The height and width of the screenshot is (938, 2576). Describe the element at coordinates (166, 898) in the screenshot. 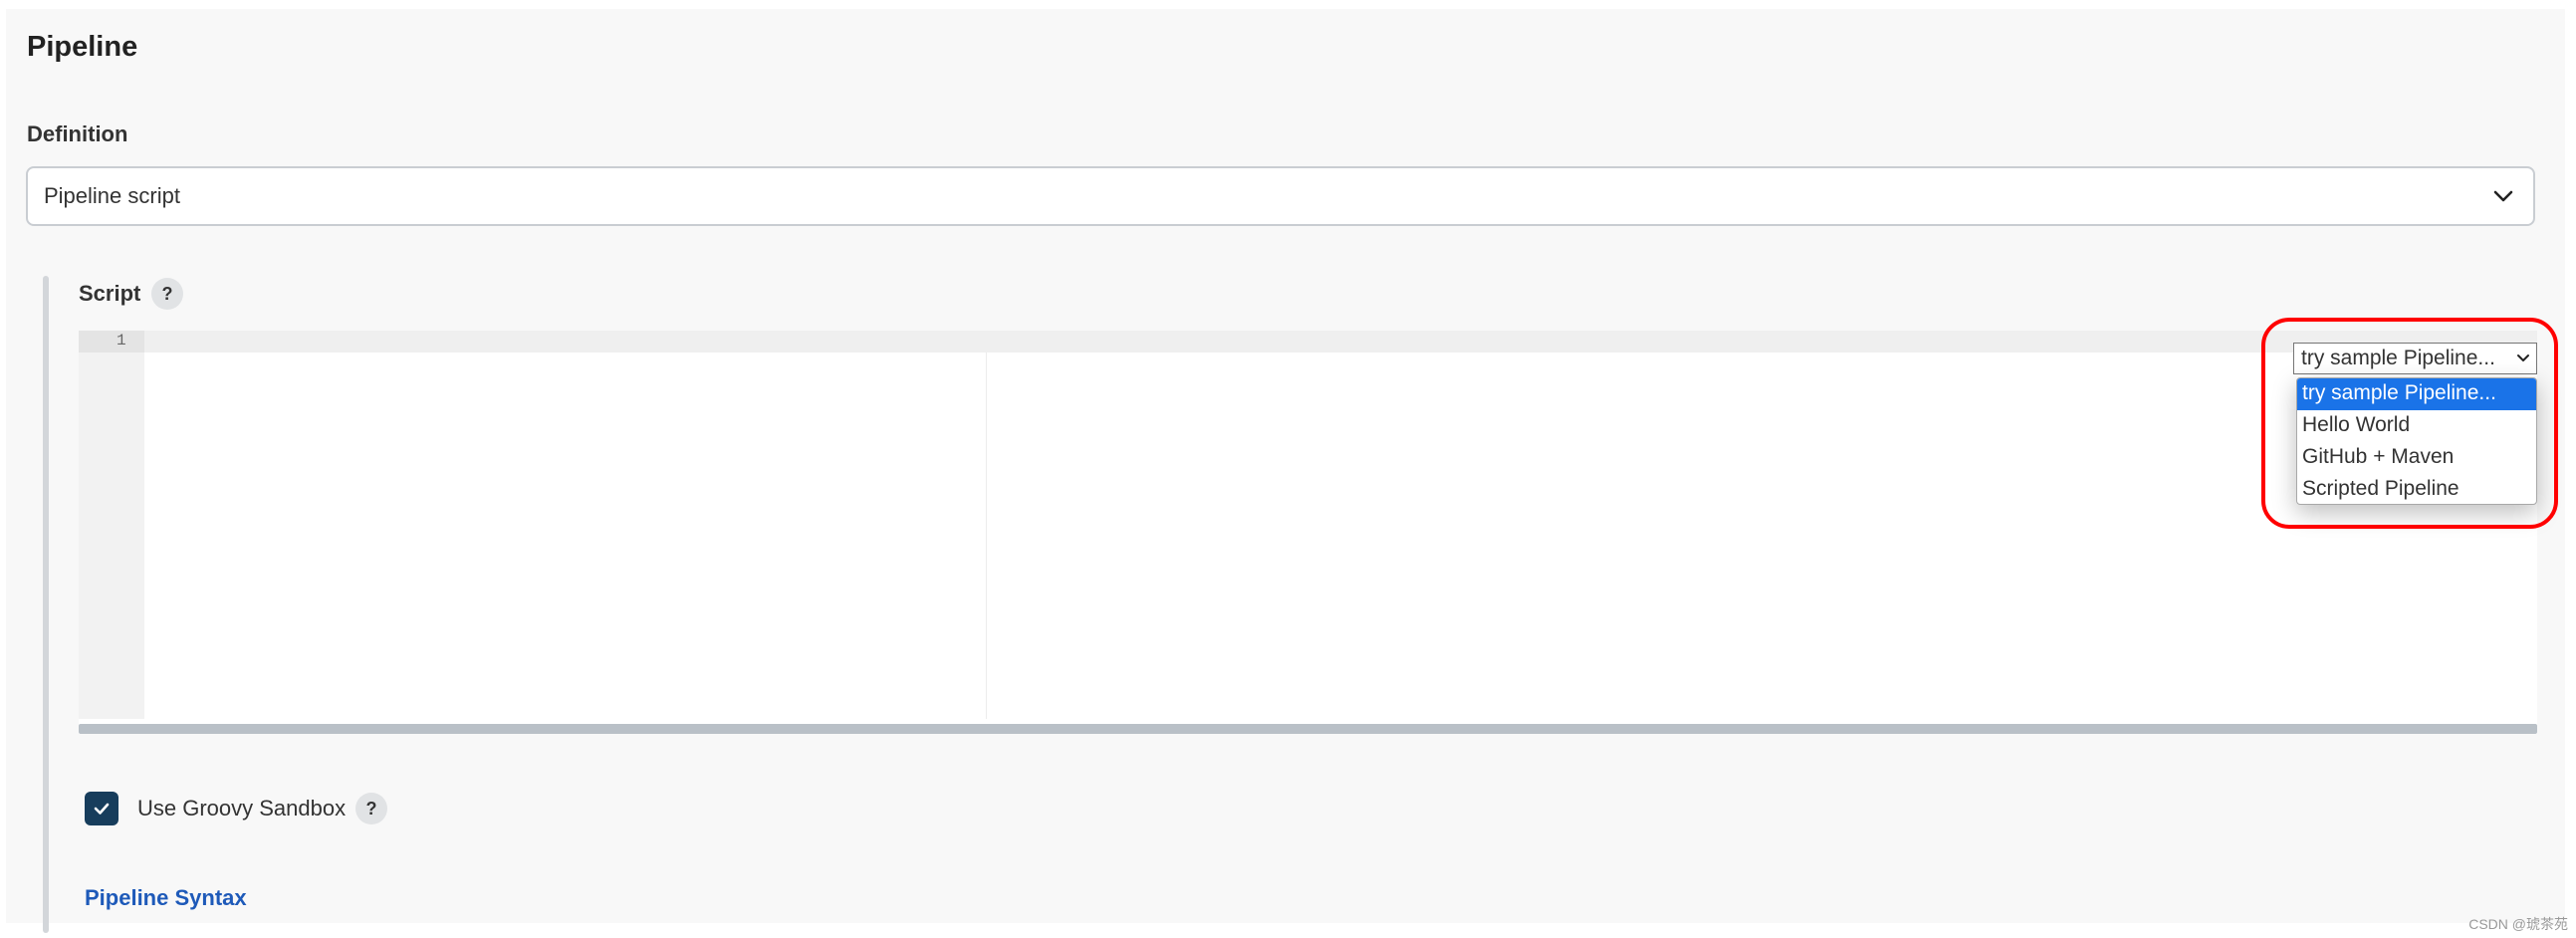

I see `pipeline-syntax-link: Pipeline Syntax` at that location.